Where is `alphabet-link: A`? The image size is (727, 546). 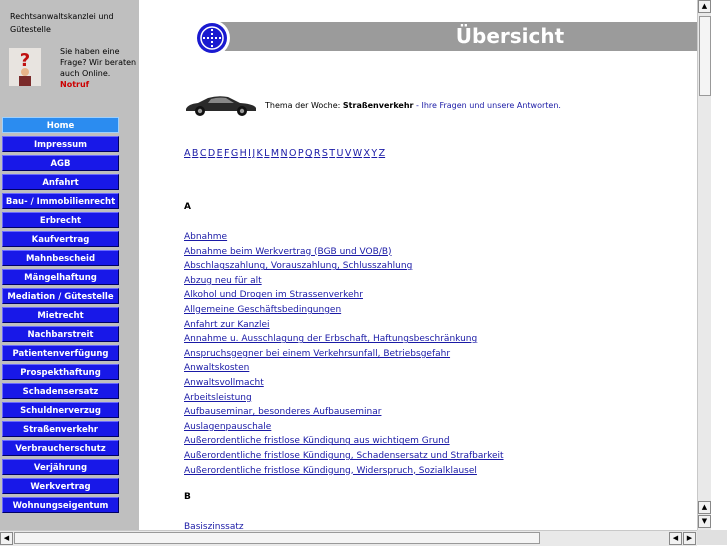 alphabet-link: A is located at coordinates (187, 153).